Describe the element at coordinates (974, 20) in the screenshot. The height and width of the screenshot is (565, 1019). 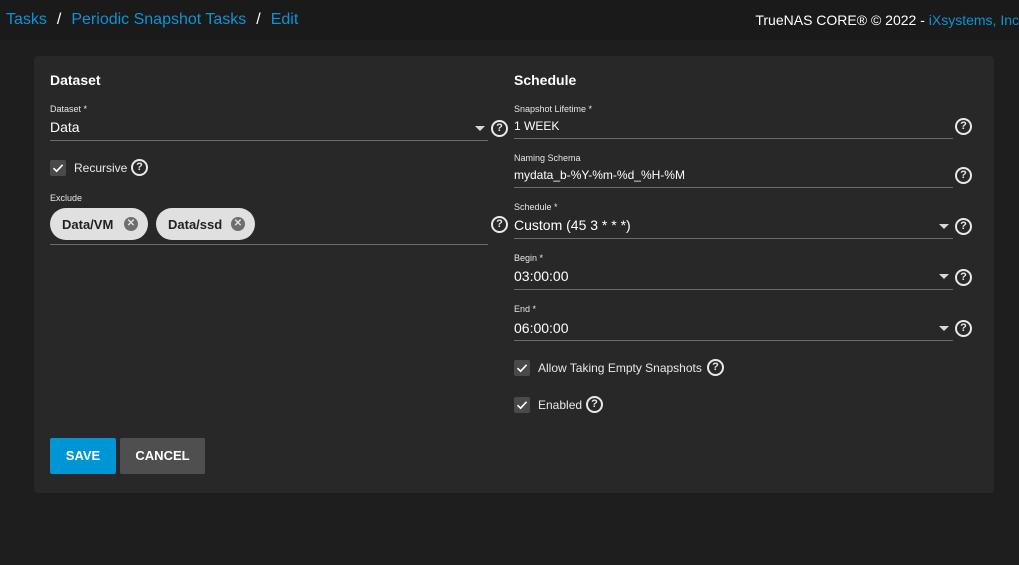
I see `ixsystems-link: iXsystems, Inc` at that location.